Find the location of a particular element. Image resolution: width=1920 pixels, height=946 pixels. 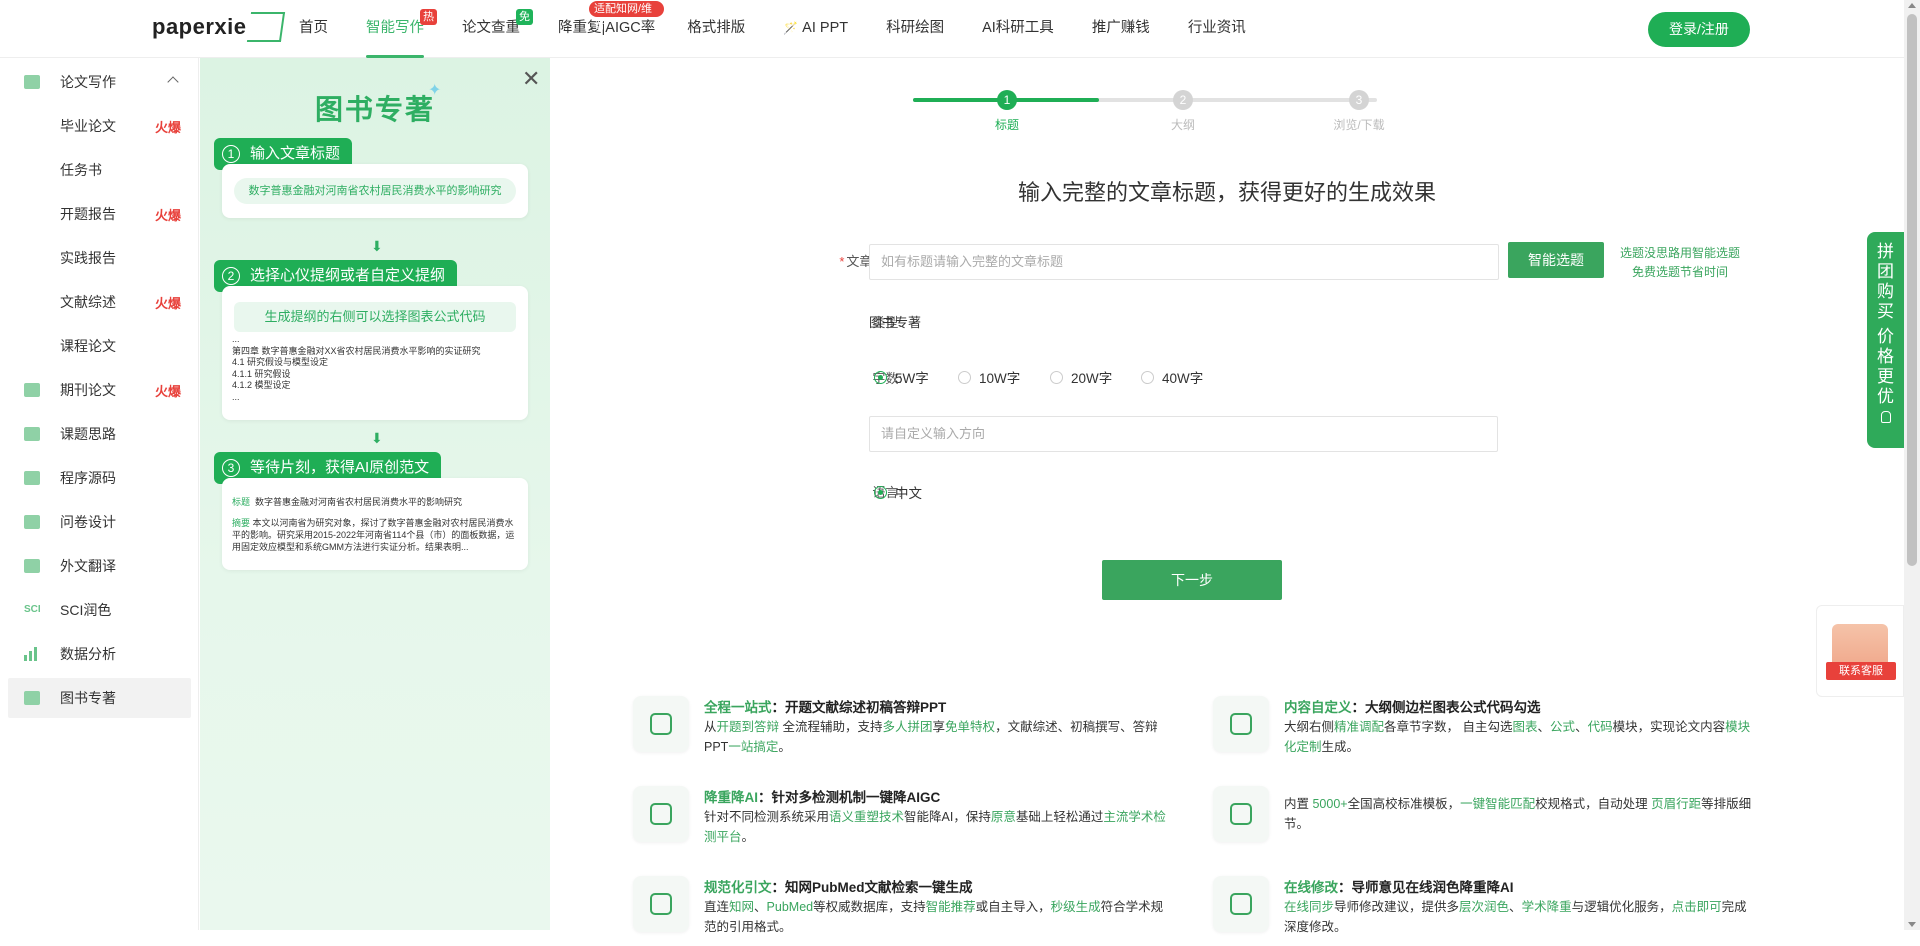

page-scrollbar is located at coordinates (1912, 465).